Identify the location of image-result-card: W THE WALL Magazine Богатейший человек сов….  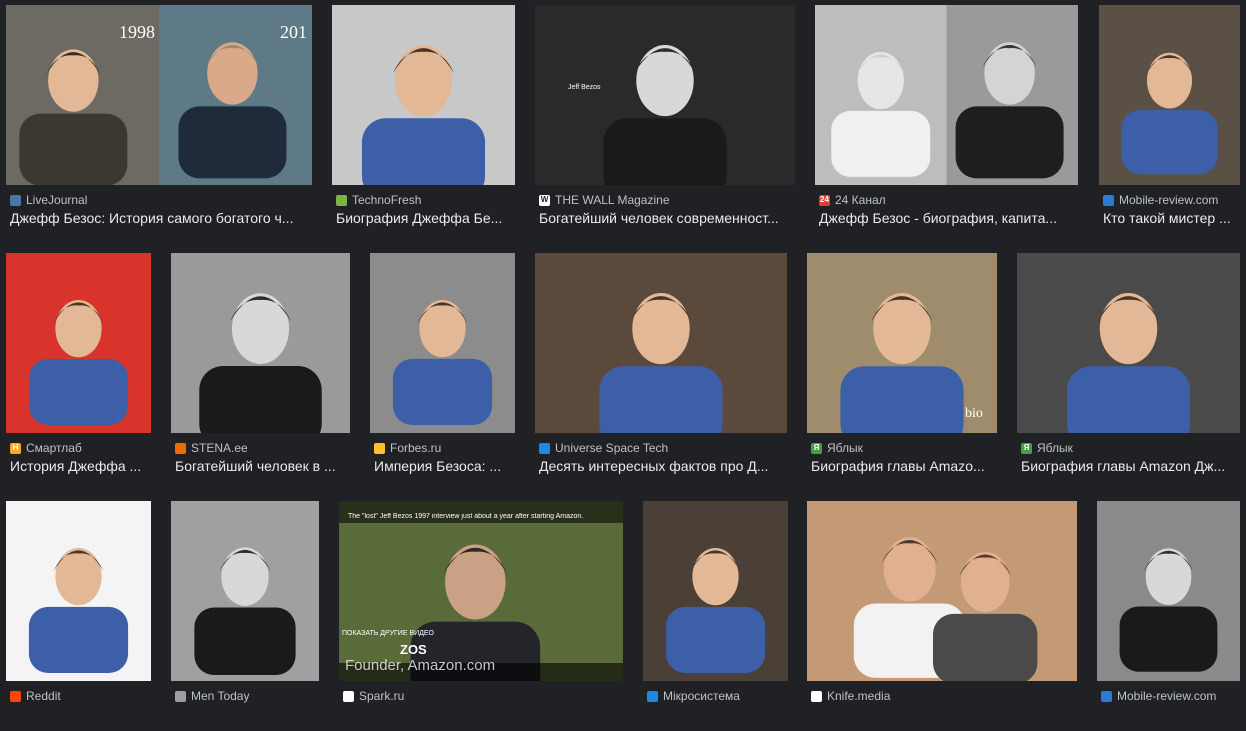
(665, 120).